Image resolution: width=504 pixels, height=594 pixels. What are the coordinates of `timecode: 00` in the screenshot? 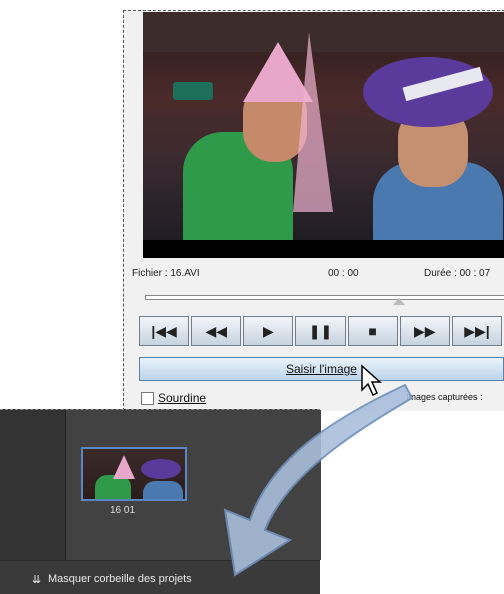 It's located at (343, 273).